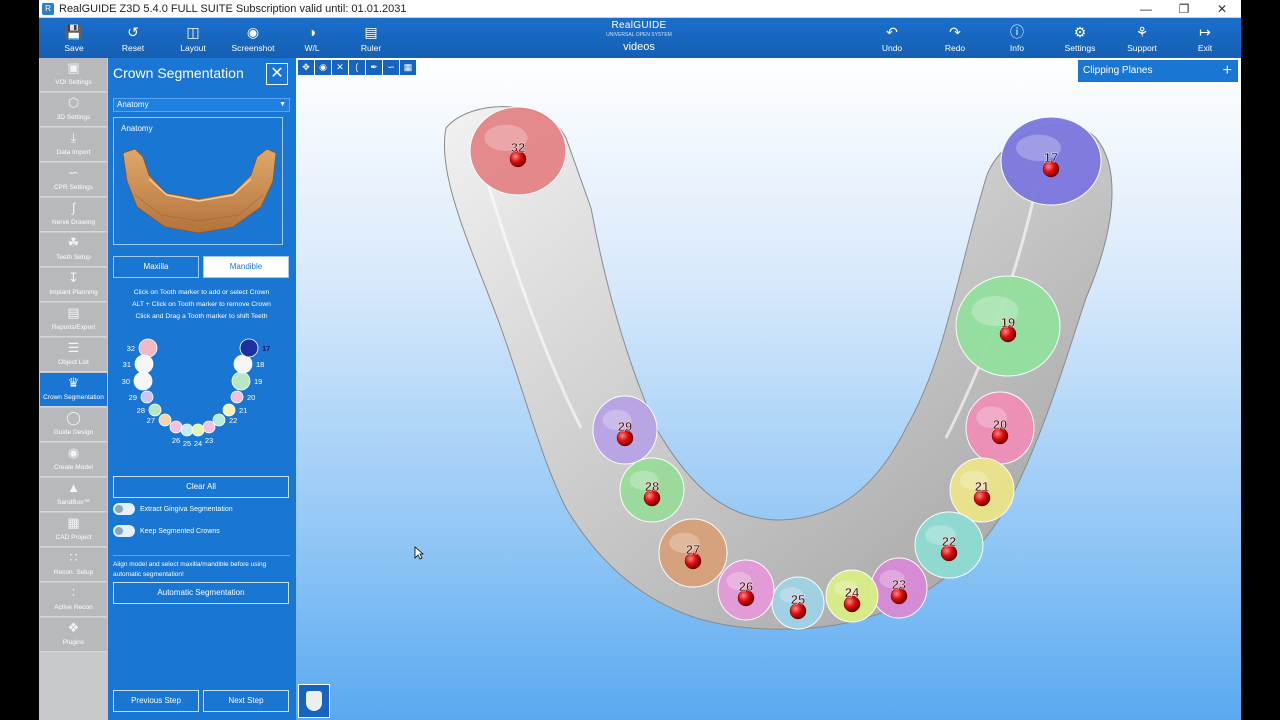 Image resolution: width=1280 pixels, height=720 pixels. What do you see at coordinates (391, 67) in the screenshot?
I see `curve-icon: ∽` at bounding box center [391, 67].